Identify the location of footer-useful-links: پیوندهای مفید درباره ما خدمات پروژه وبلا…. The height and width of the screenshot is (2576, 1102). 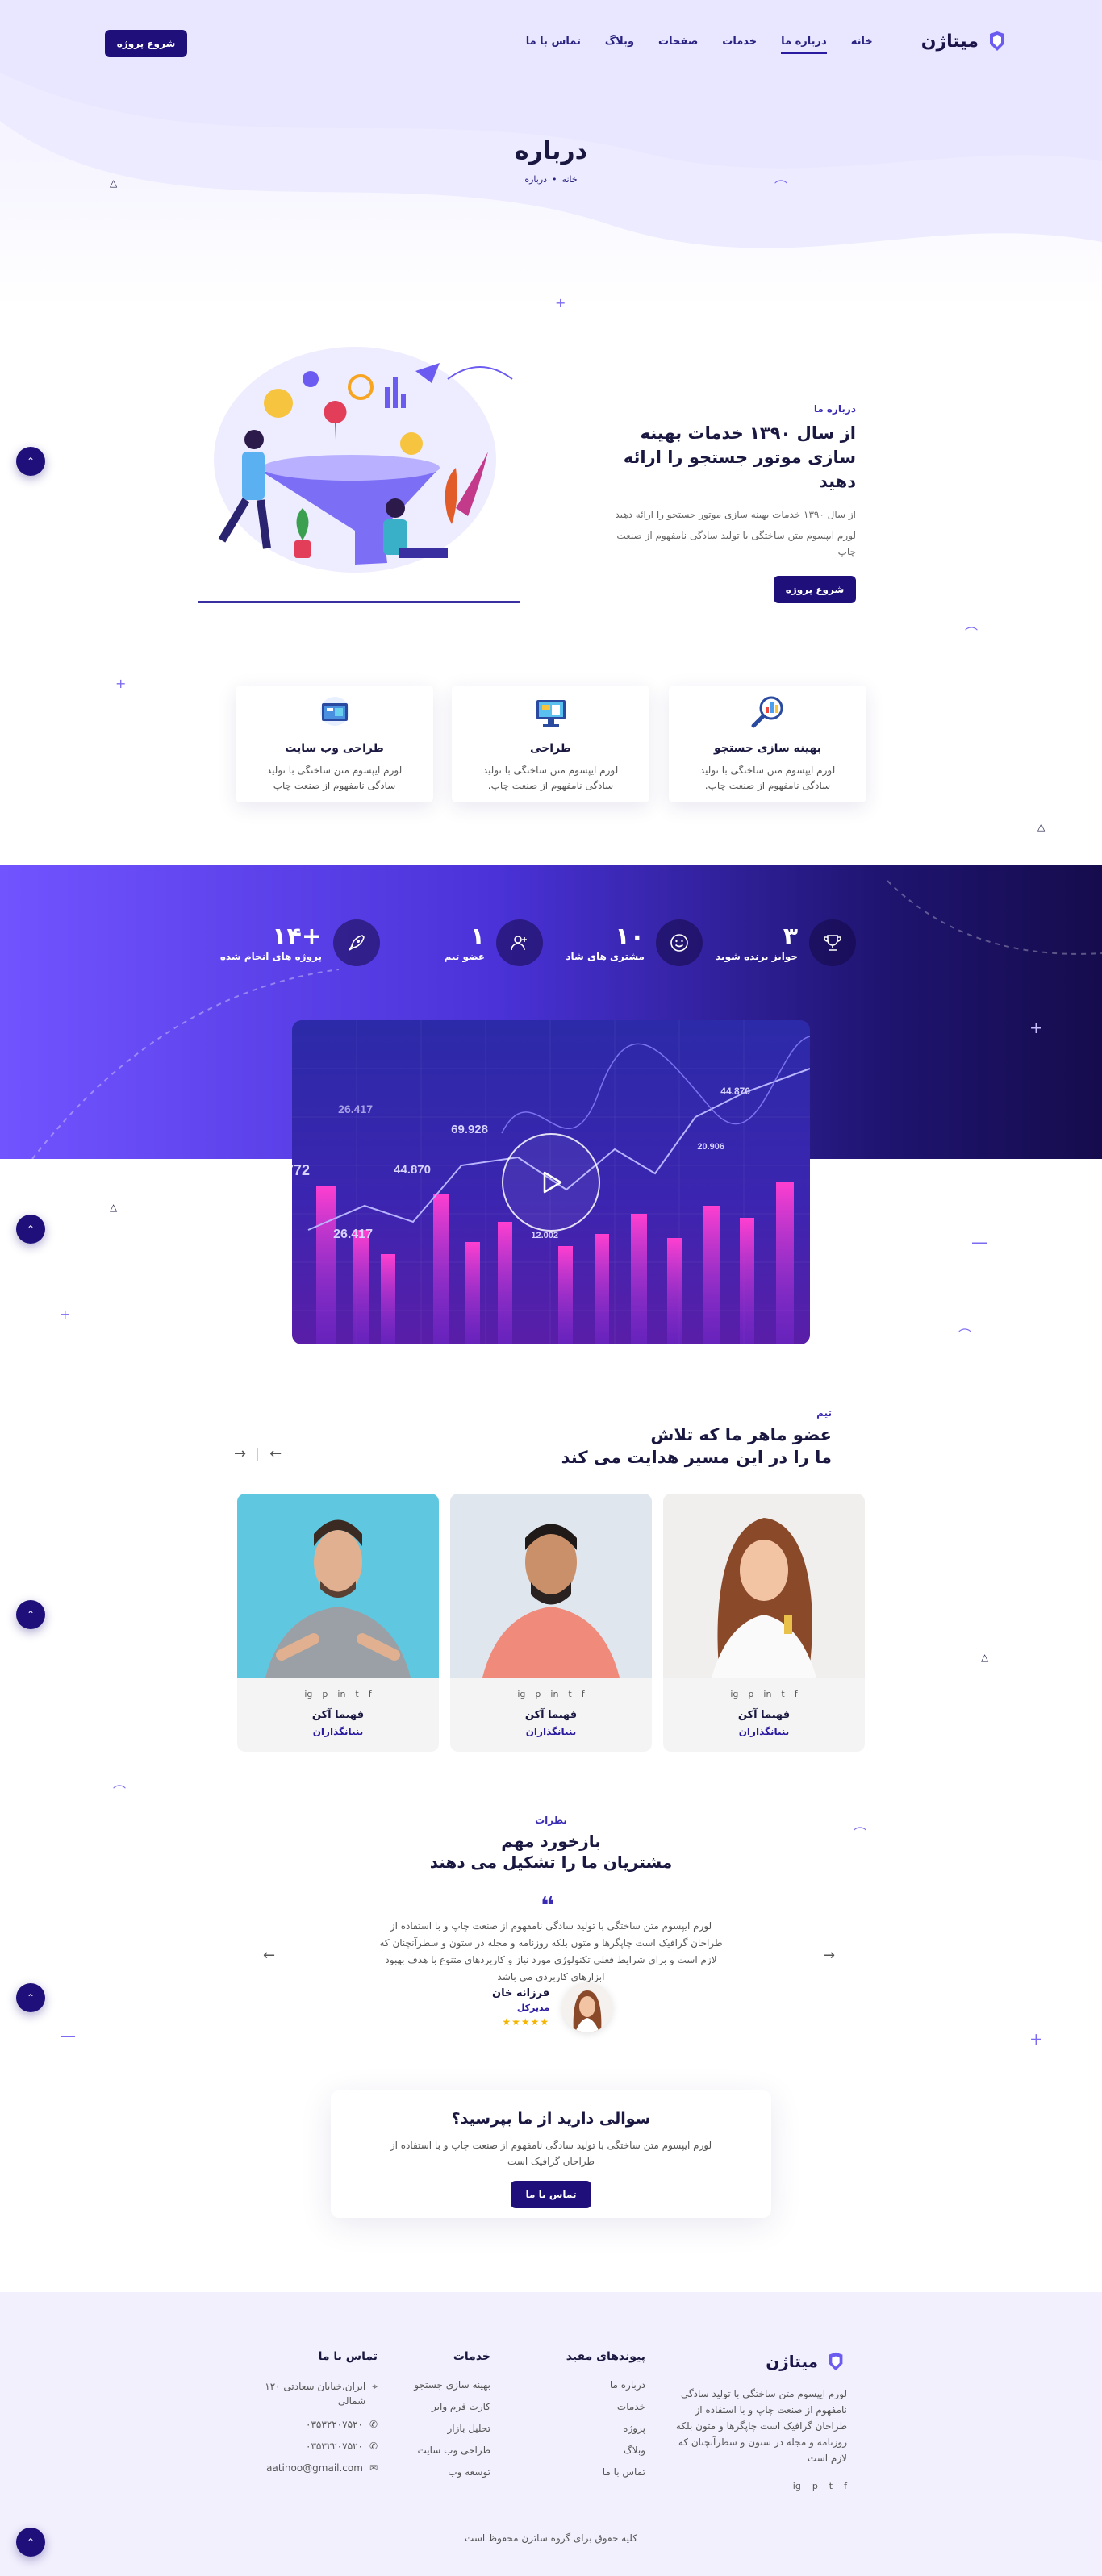
(593, 2419).